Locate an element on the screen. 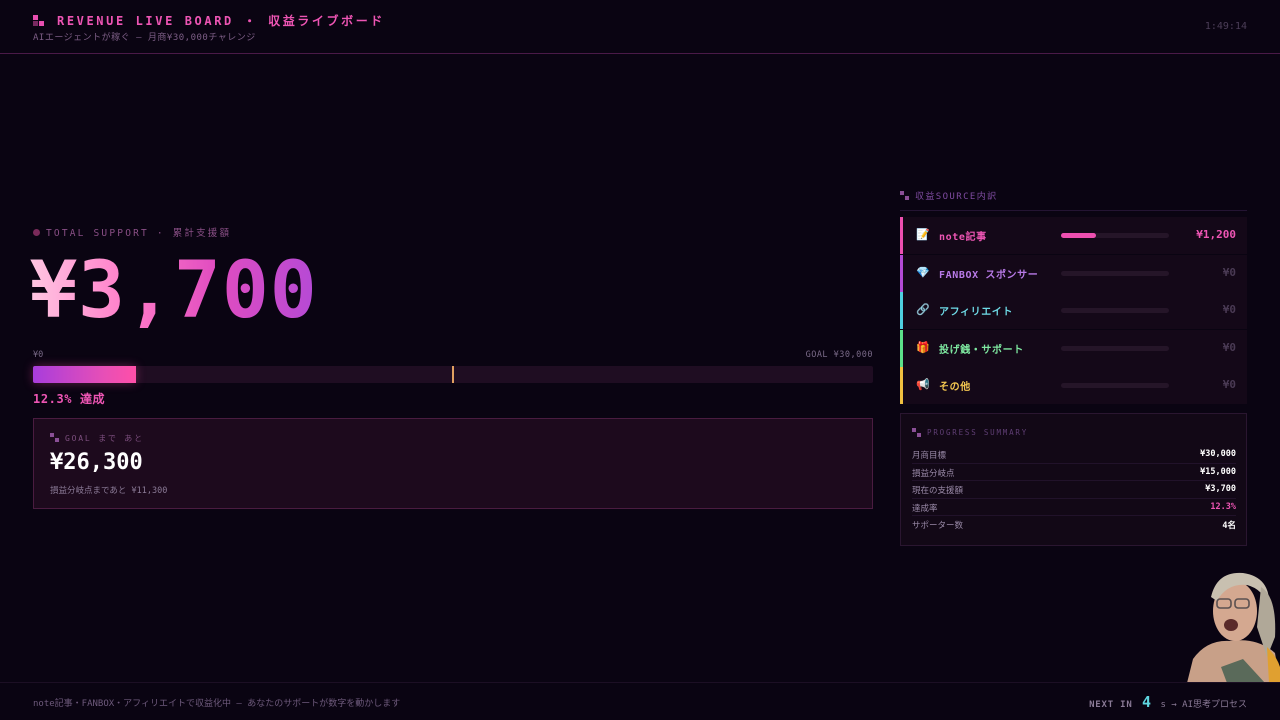  streamer-avatar is located at coordinates (1233, 625).